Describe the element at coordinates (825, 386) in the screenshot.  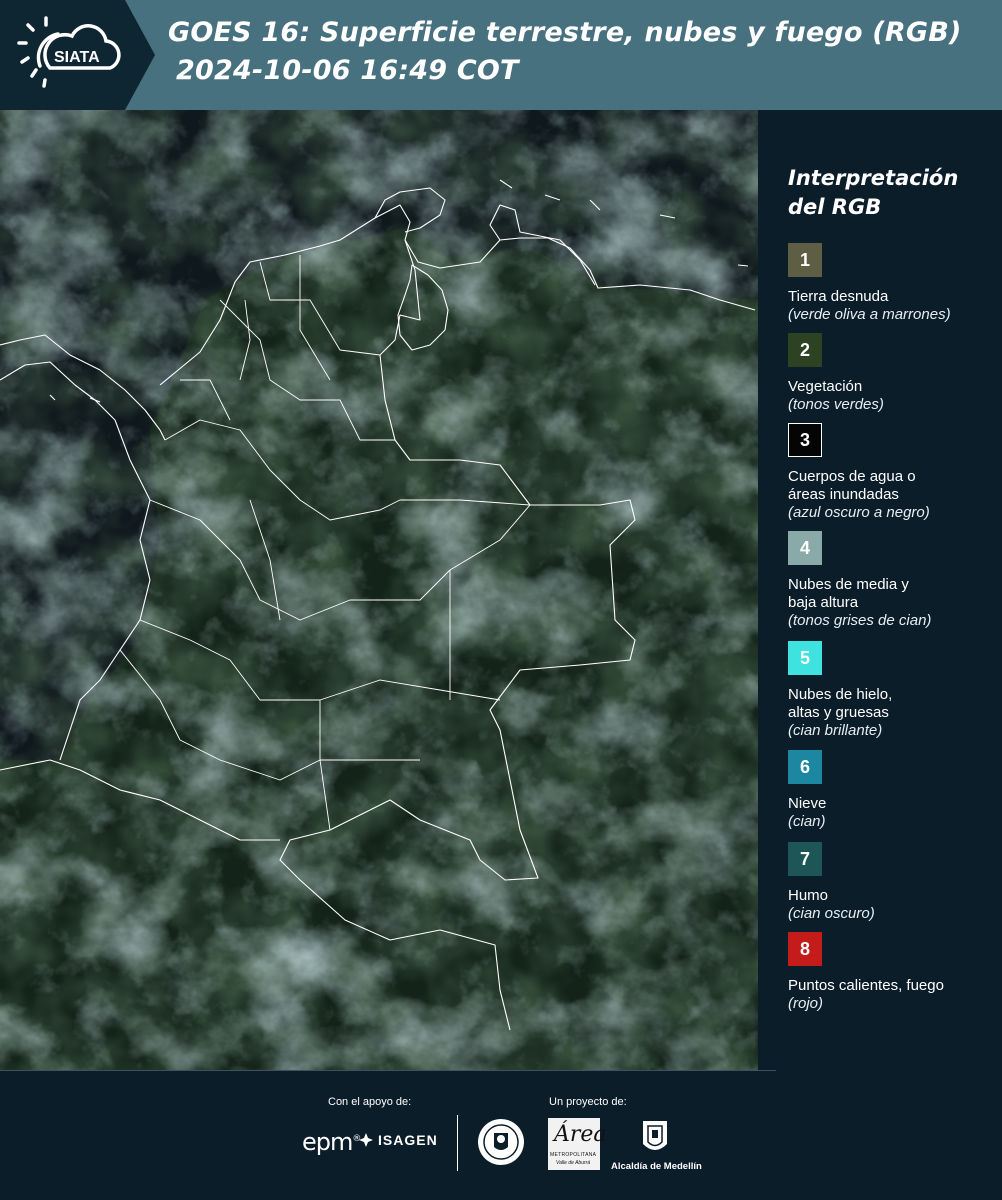
I see `legend-label: Vegetación` at that location.